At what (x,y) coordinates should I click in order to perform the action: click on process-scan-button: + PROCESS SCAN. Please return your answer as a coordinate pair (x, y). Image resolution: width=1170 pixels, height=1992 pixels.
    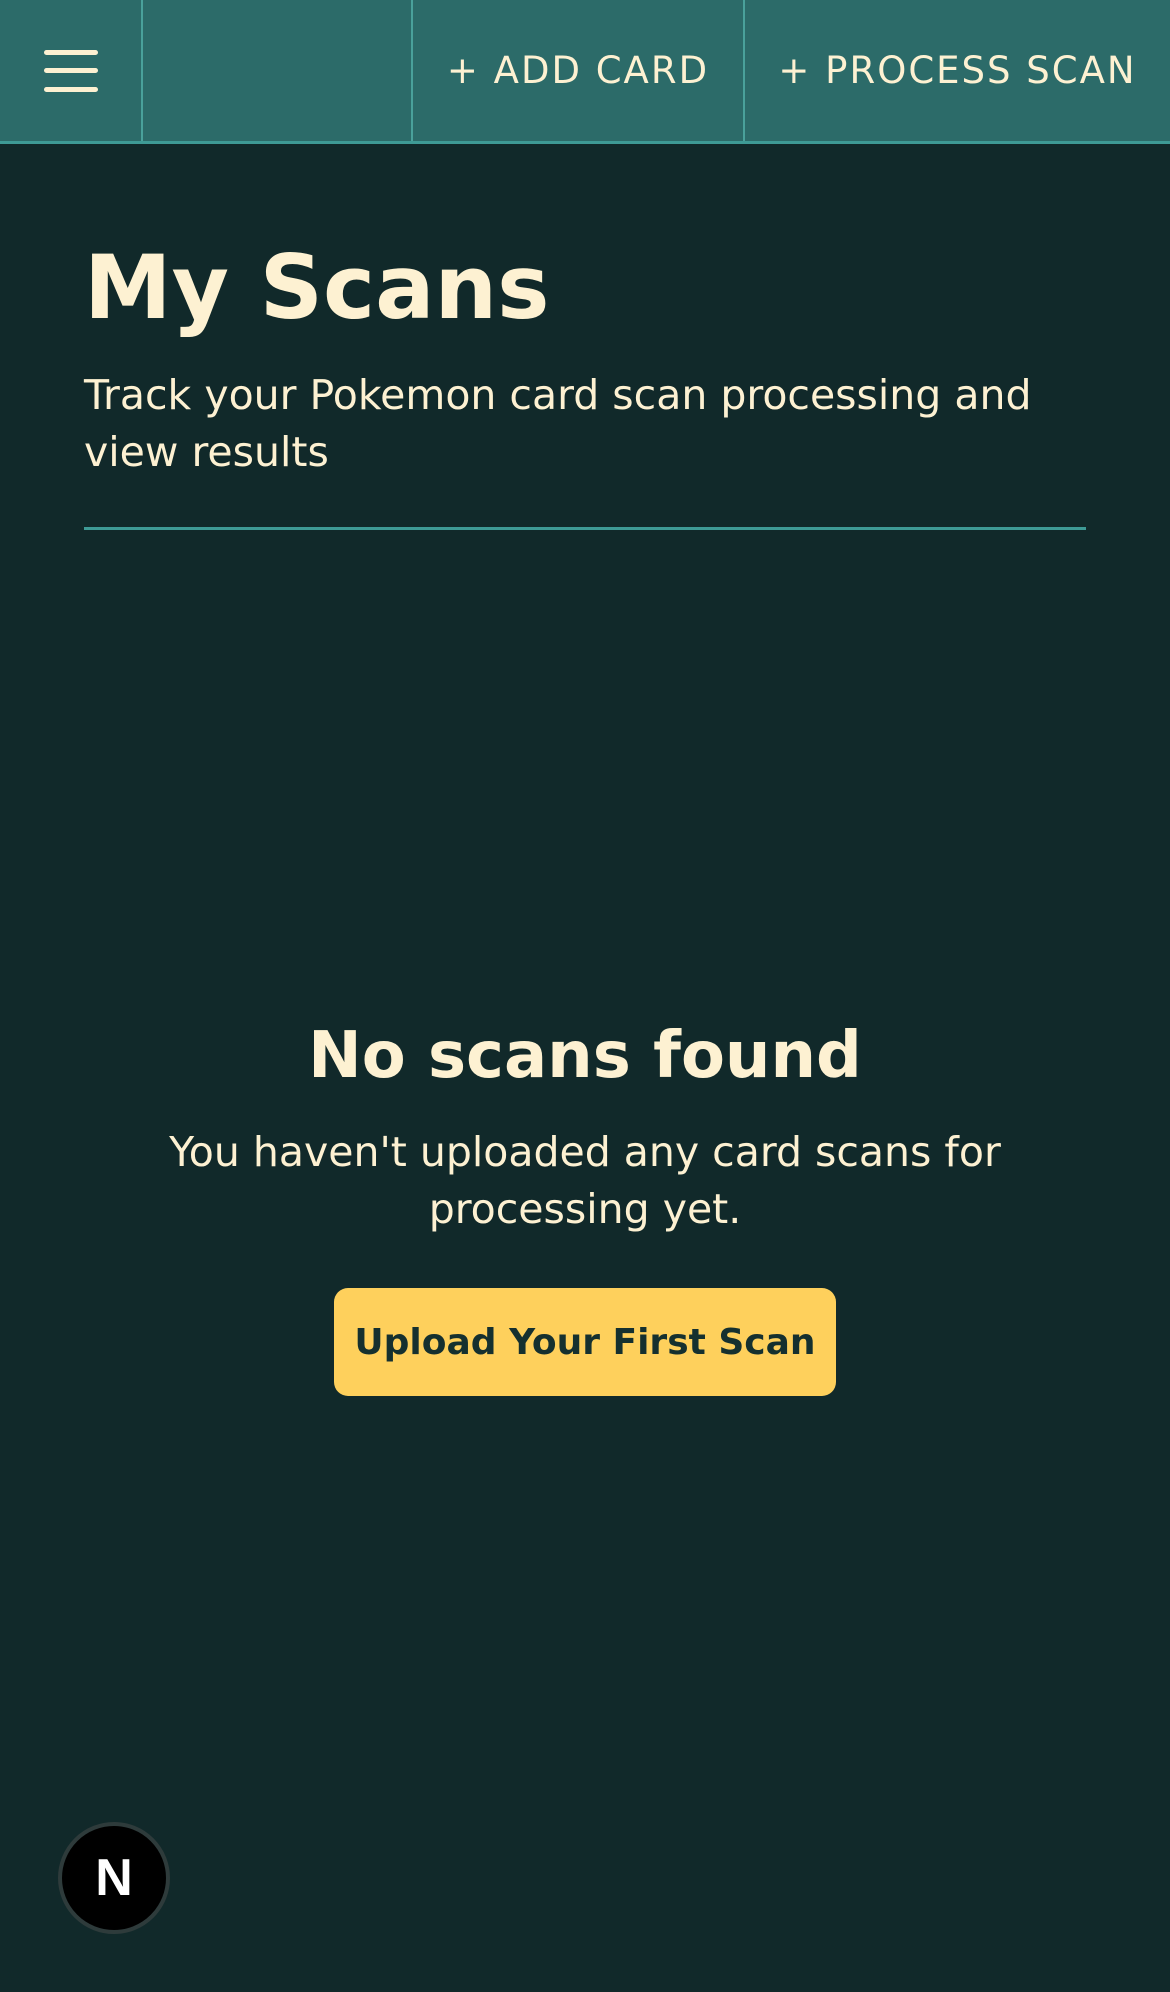
    Looking at the image, I should click on (957, 70).